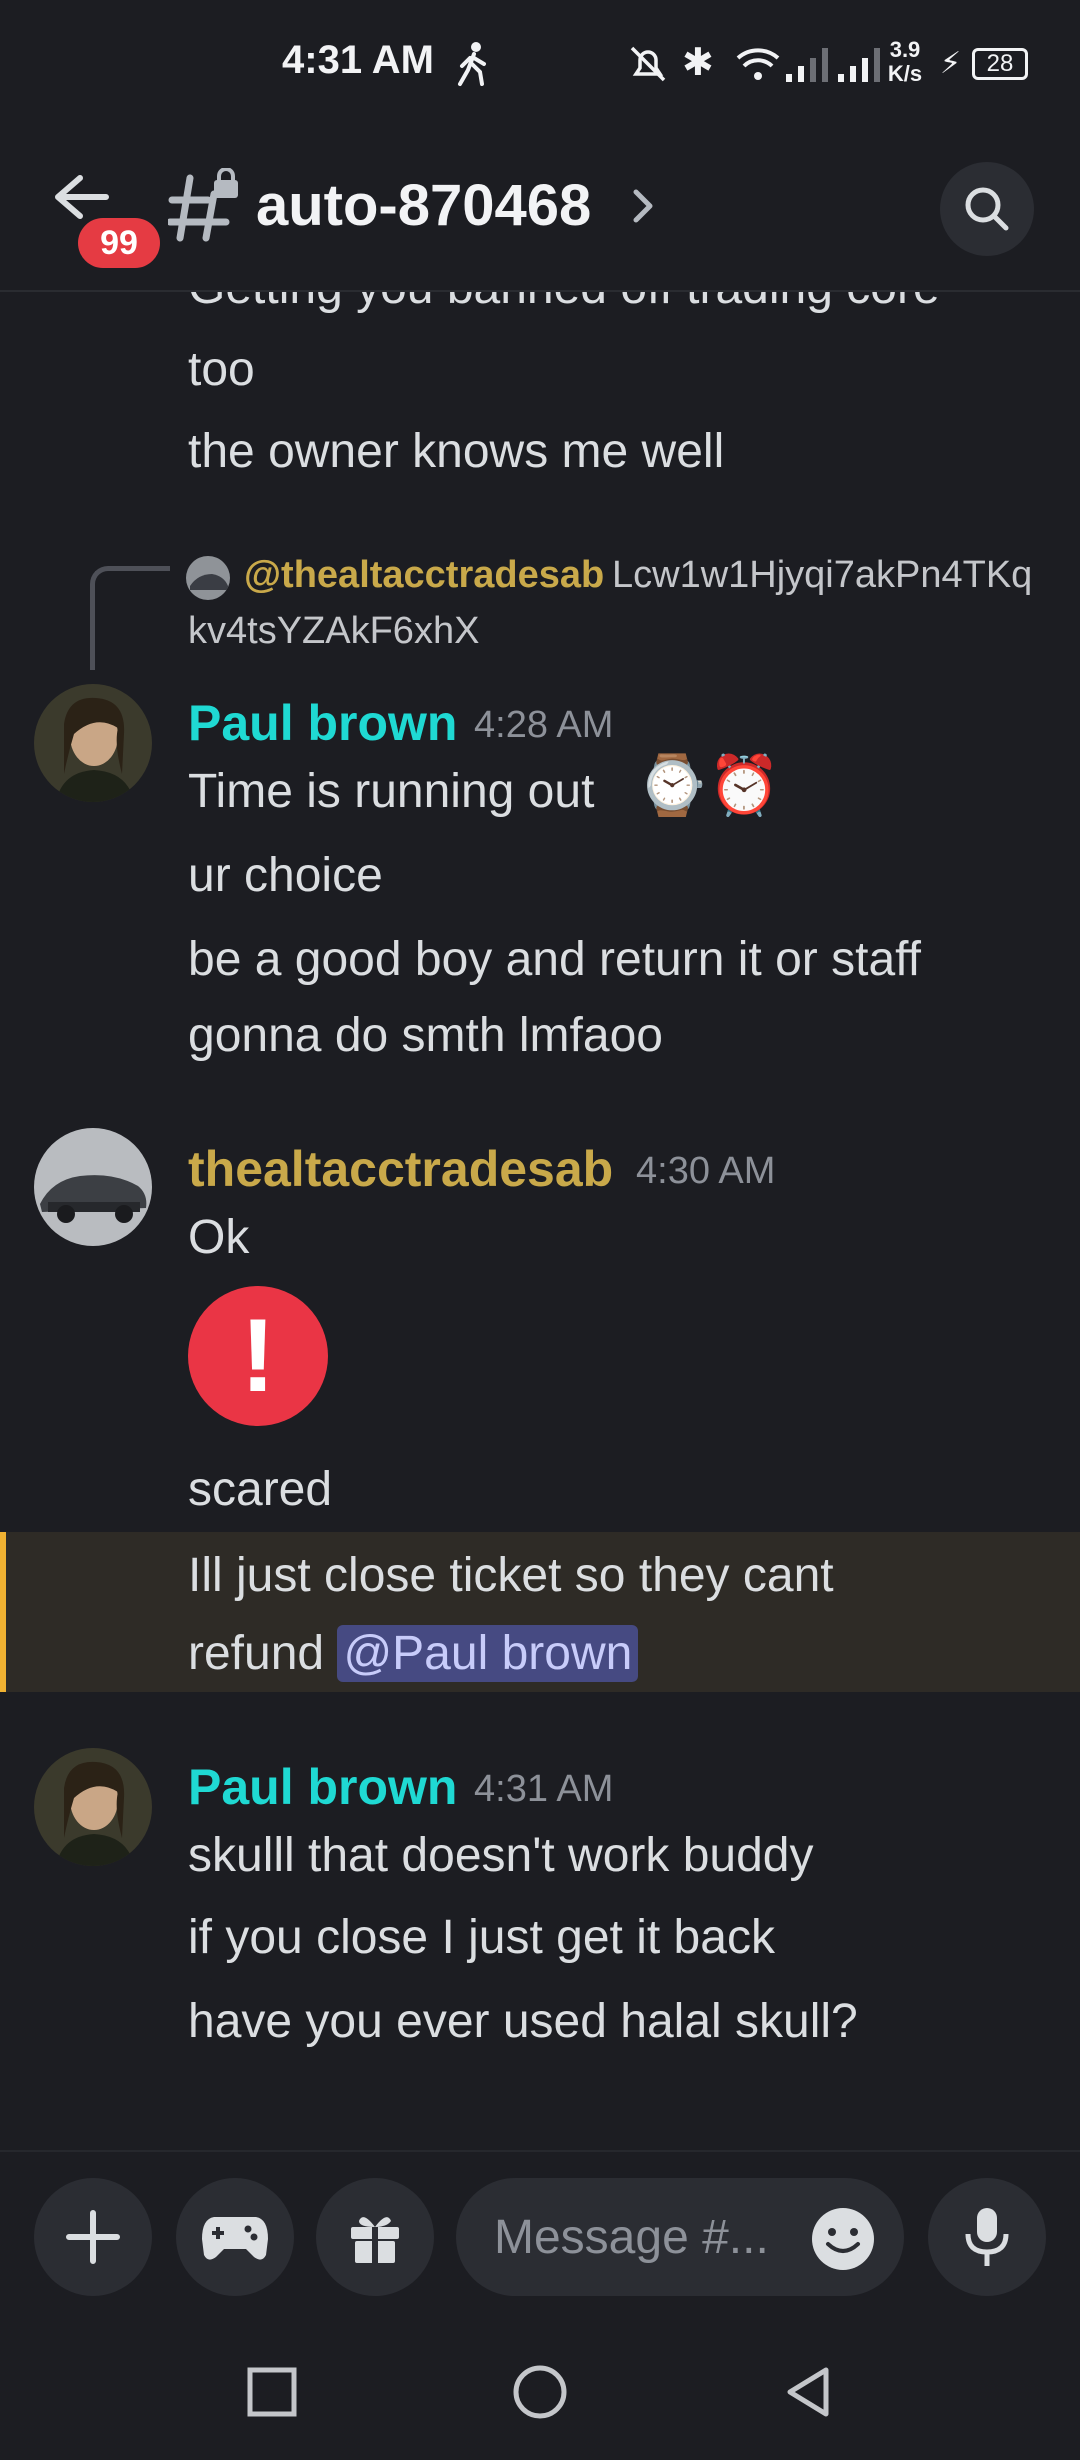 This screenshot has width=1080, height=2460. I want to click on message-line: scared, so click(260, 1489).